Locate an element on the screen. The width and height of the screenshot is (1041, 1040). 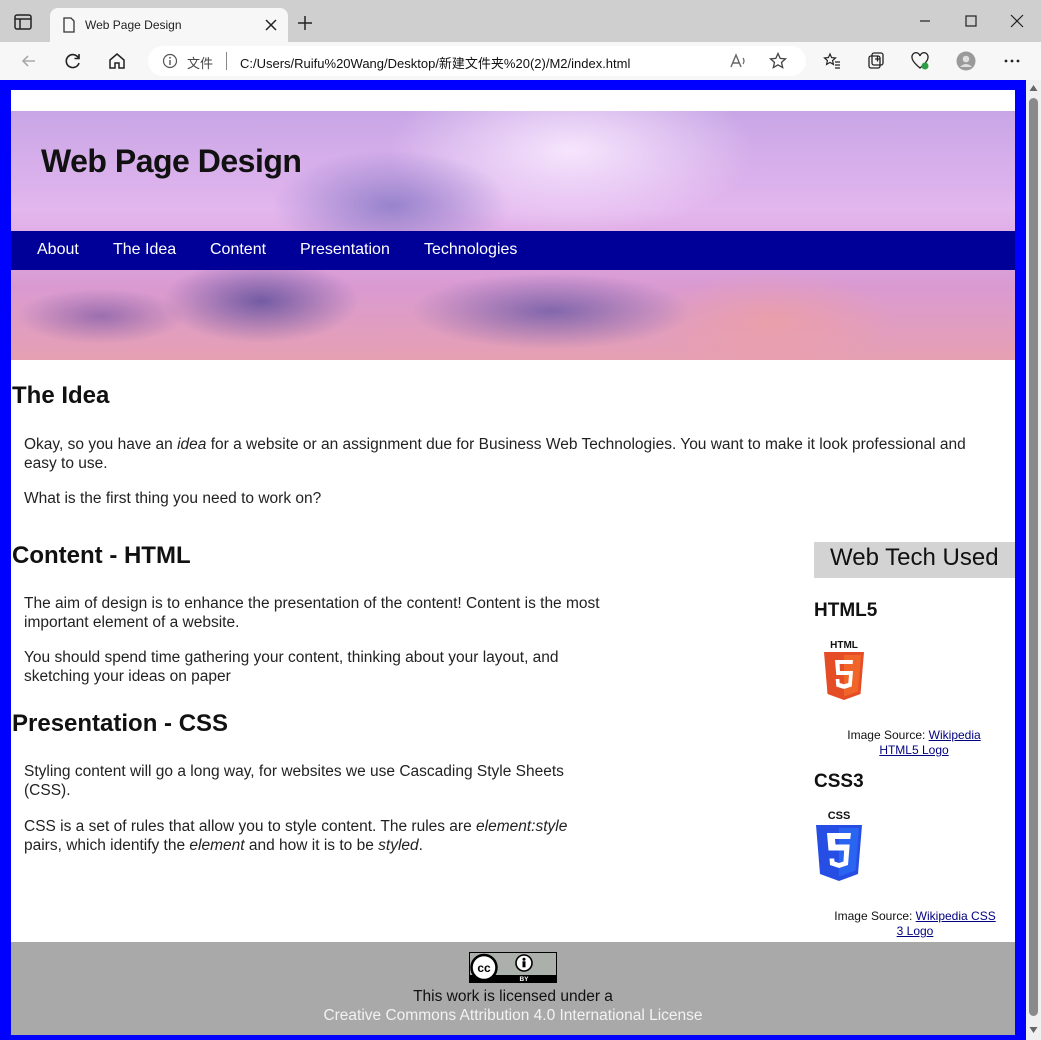
menu-item-presentation: Presentation is located at coordinates (345, 250).